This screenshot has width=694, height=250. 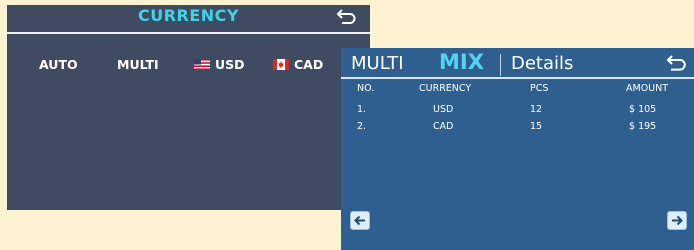 I want to click on cell-no: 1., so click(x=362, y=109).